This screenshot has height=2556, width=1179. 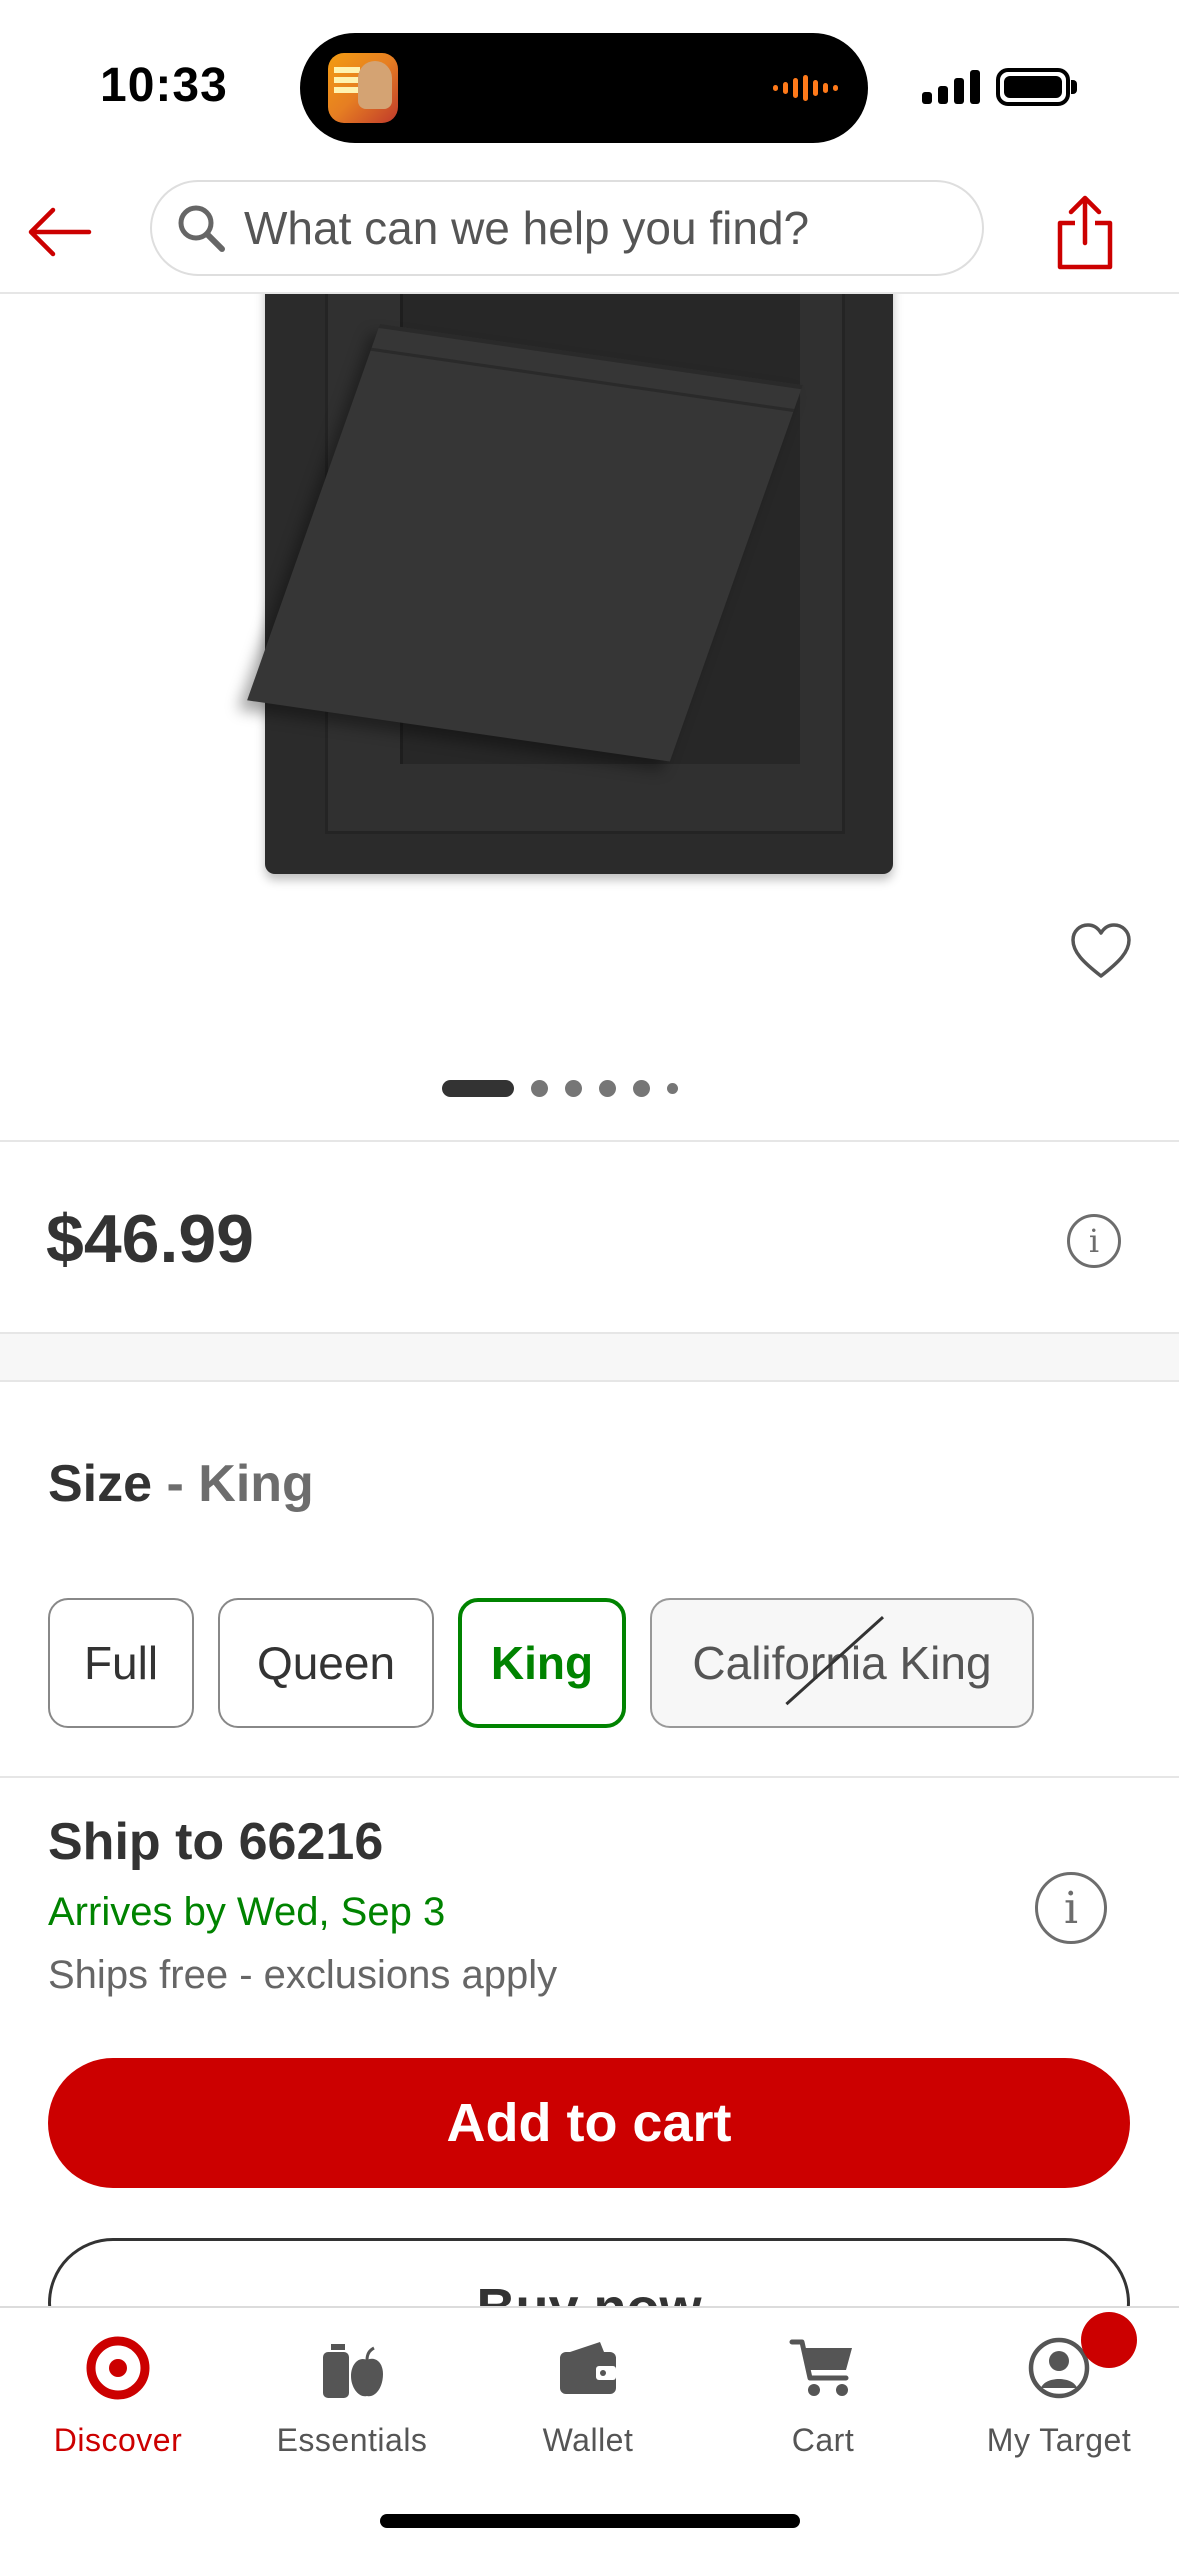 I want to click on ship-to-heading: Ship to 66216, so click(x=215, y=1842).